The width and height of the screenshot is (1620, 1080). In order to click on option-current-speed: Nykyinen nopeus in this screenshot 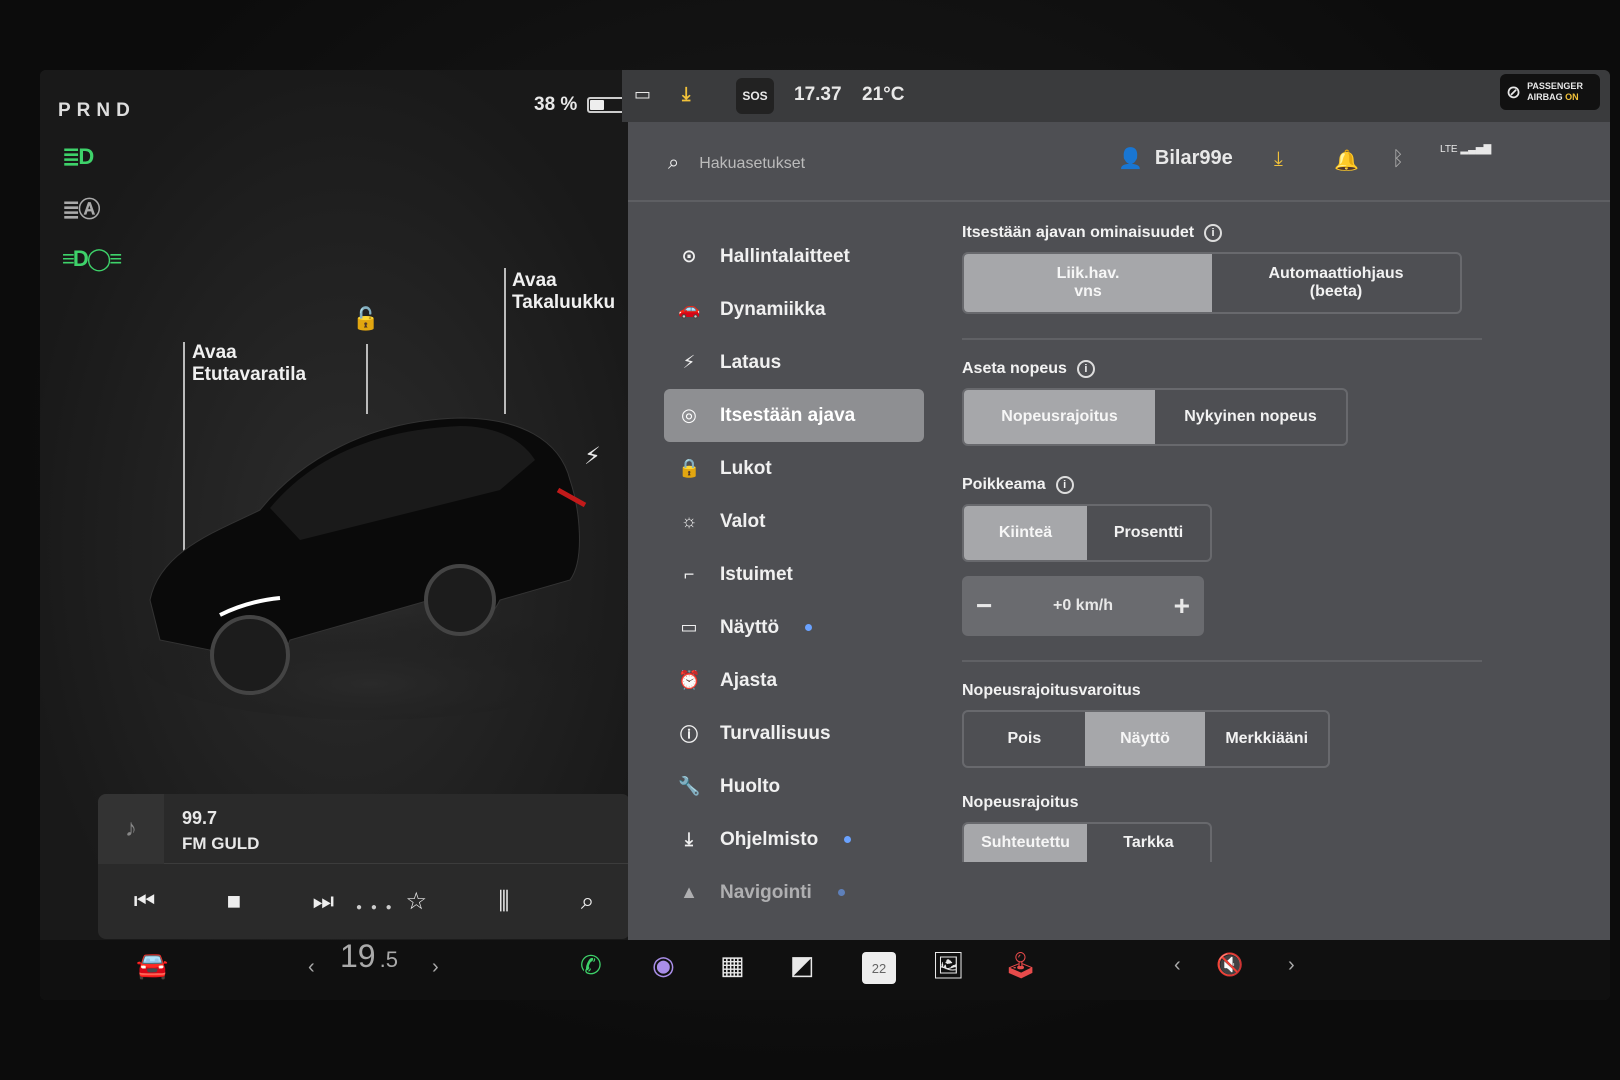, I will do `click(1250, 417)`.